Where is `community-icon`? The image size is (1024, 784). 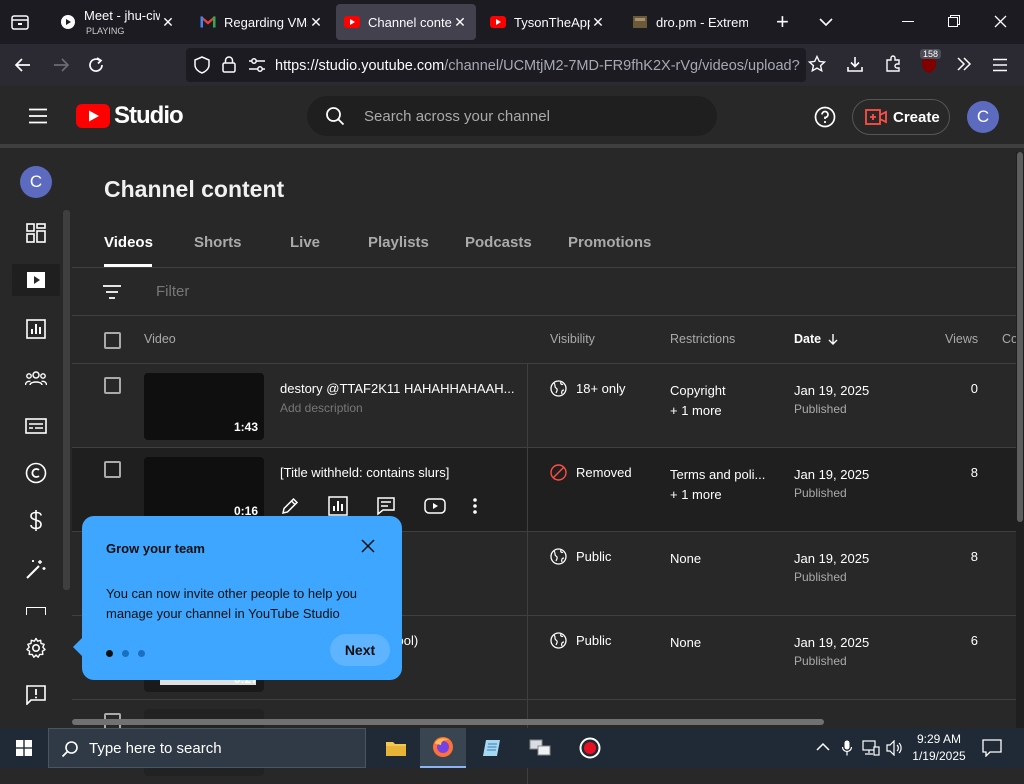
community-icon is located at coordinates (36, 378).